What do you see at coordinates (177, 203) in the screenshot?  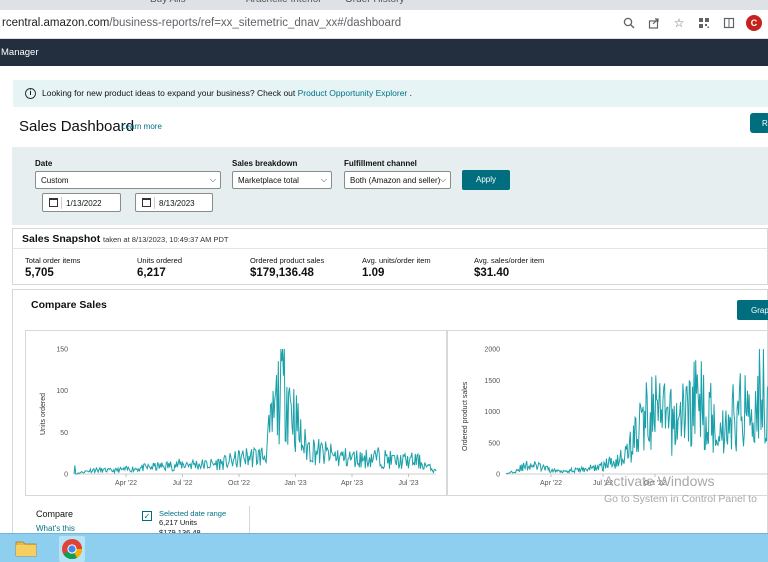 I see `end-date-value: 8/13/2023` at bounding box center [177, 203].